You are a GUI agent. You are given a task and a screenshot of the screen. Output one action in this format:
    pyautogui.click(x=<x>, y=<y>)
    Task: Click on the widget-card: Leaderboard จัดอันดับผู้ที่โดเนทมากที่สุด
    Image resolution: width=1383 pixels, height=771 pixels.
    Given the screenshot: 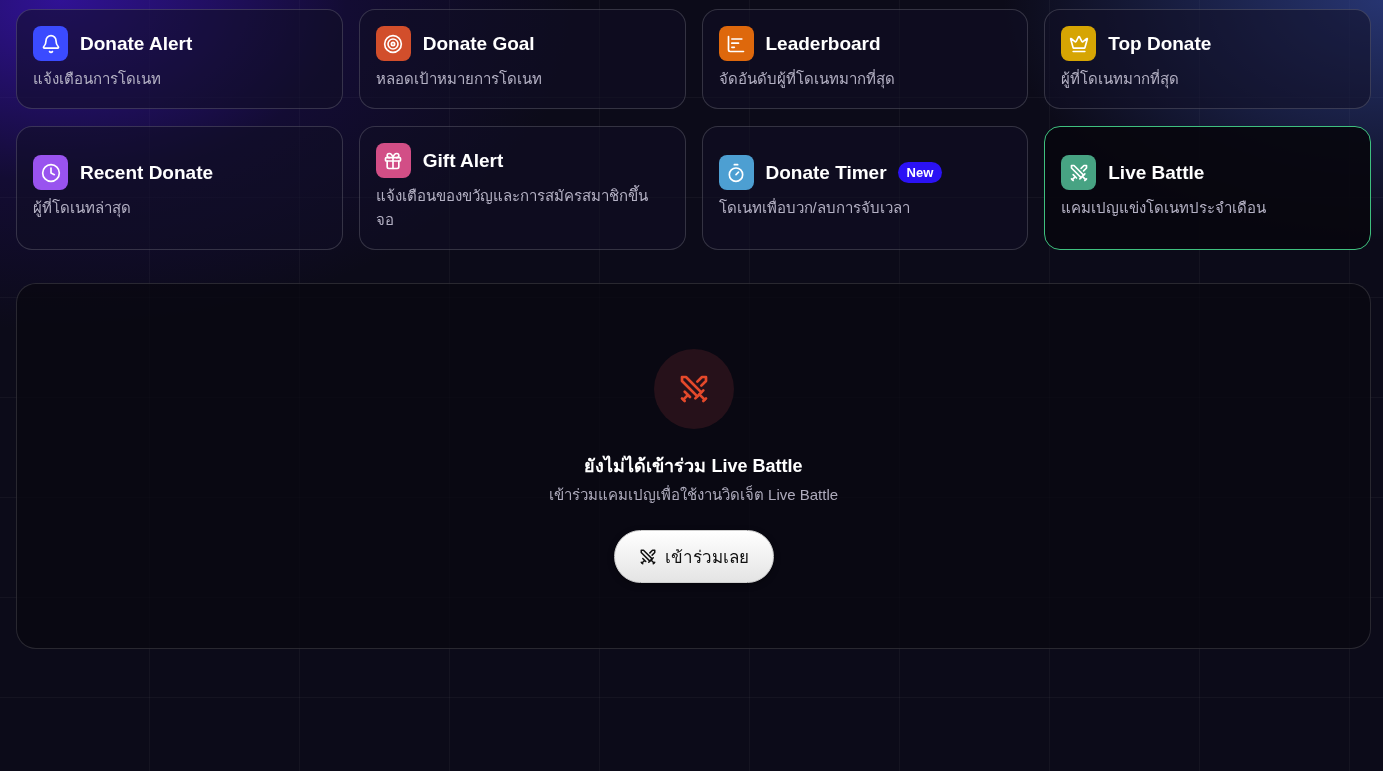 What is the action you would take?
    pyautogui.click(x=865, y=59)
    